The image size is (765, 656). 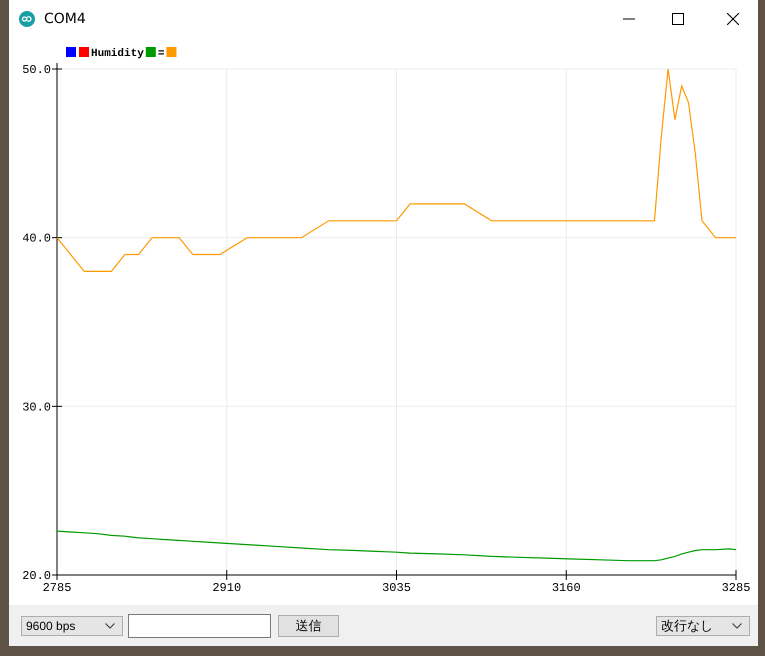 I want to click on legend-label: =, so click(x=161, y=54).